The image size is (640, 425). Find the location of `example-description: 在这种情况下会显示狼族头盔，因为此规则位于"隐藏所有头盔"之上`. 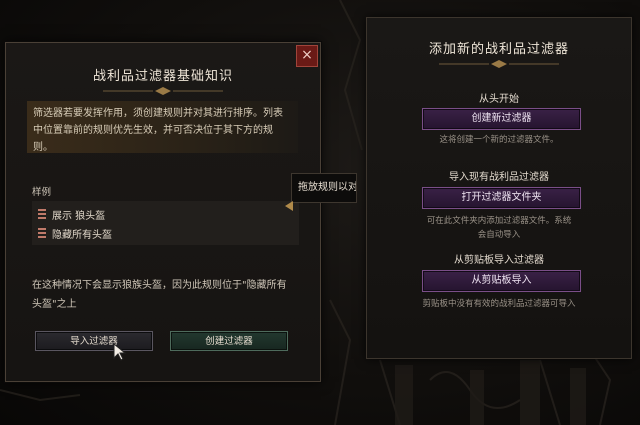

example-description: 在这种情况下会显示狼族头盔，因为此规则位于"隐藏所有头盔"之上 is located at coordinates (159, 295).